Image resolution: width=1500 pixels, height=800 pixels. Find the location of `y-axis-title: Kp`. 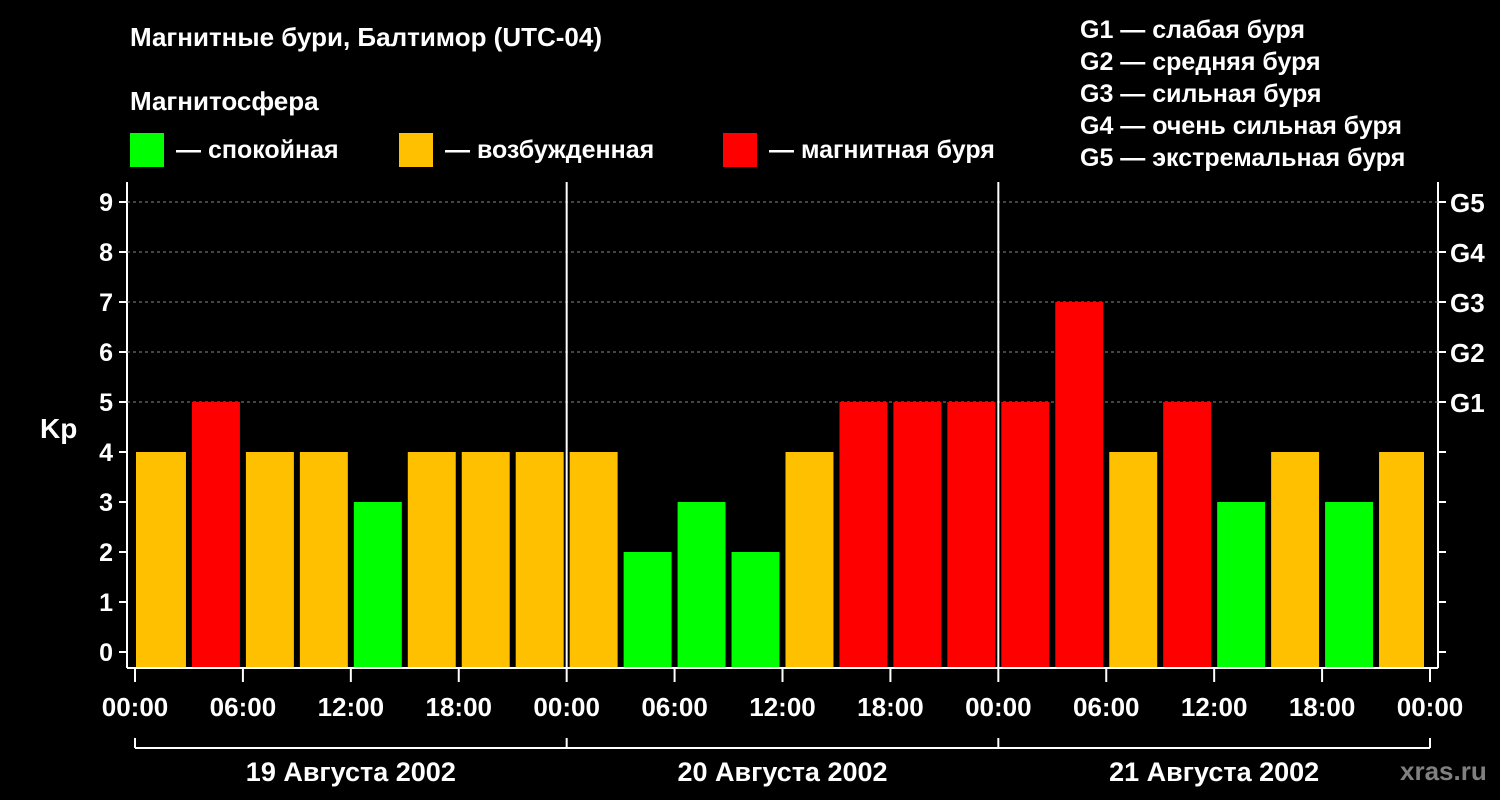

y-axis-title: Kp is located at coordinates (58, 428).